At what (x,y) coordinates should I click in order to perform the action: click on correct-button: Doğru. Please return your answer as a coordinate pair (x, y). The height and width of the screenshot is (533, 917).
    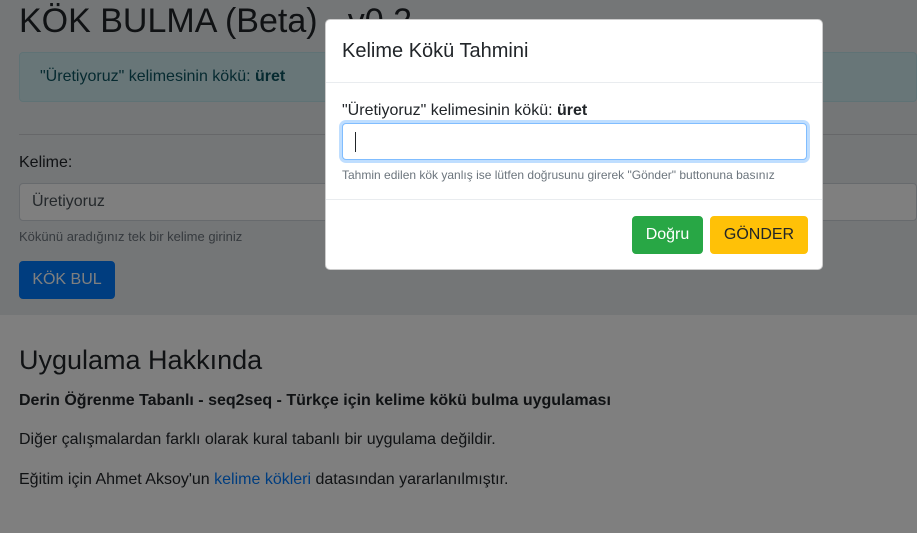
    Looking at the image, I should click on (667, 235).